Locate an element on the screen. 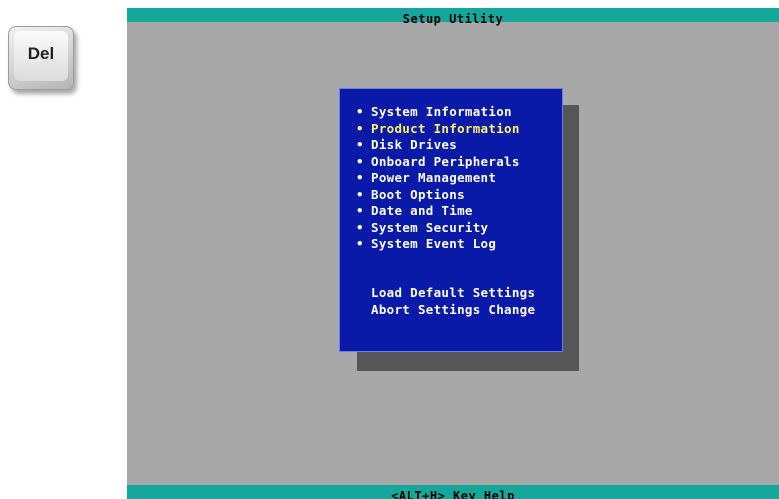  menu-item-label: System Security is located at coordinates (430, 227).